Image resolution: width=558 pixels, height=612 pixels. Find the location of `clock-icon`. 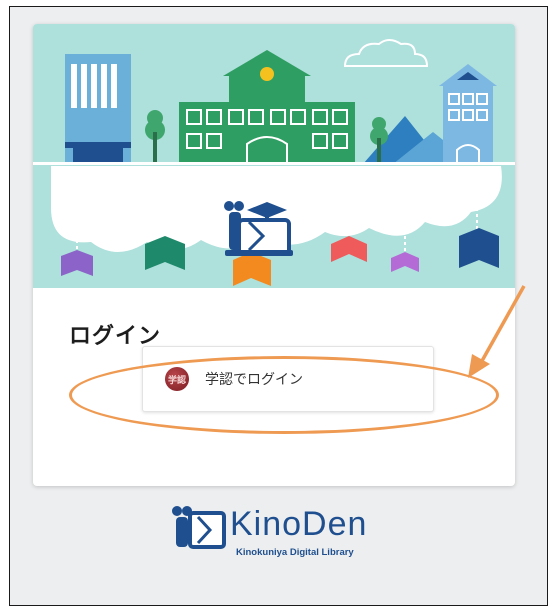

clock-icon is located at coordinates (267, 74).